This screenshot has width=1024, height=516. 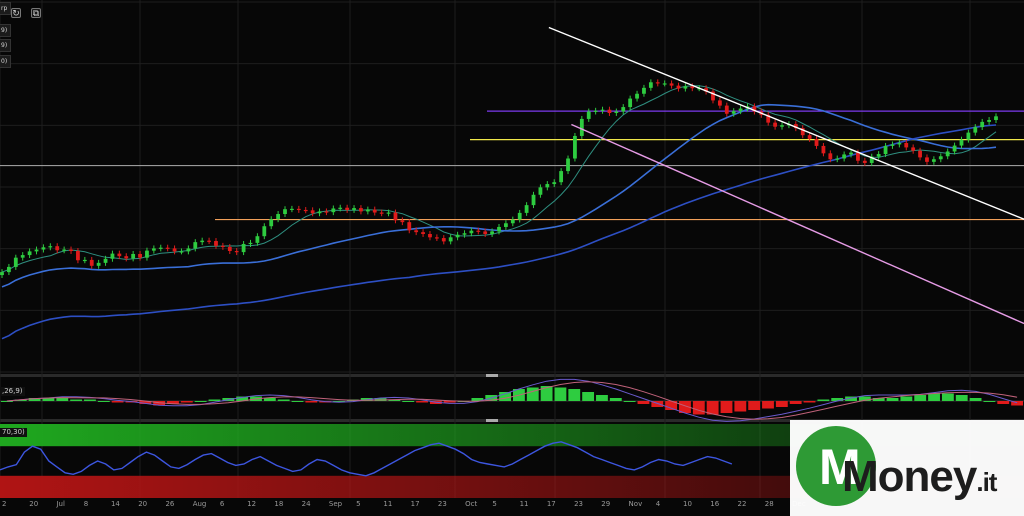 What do you see at coordinates (115, 504) in the screenshot?
I see `x-tick-label: 14` at bounding box center [115, 504].